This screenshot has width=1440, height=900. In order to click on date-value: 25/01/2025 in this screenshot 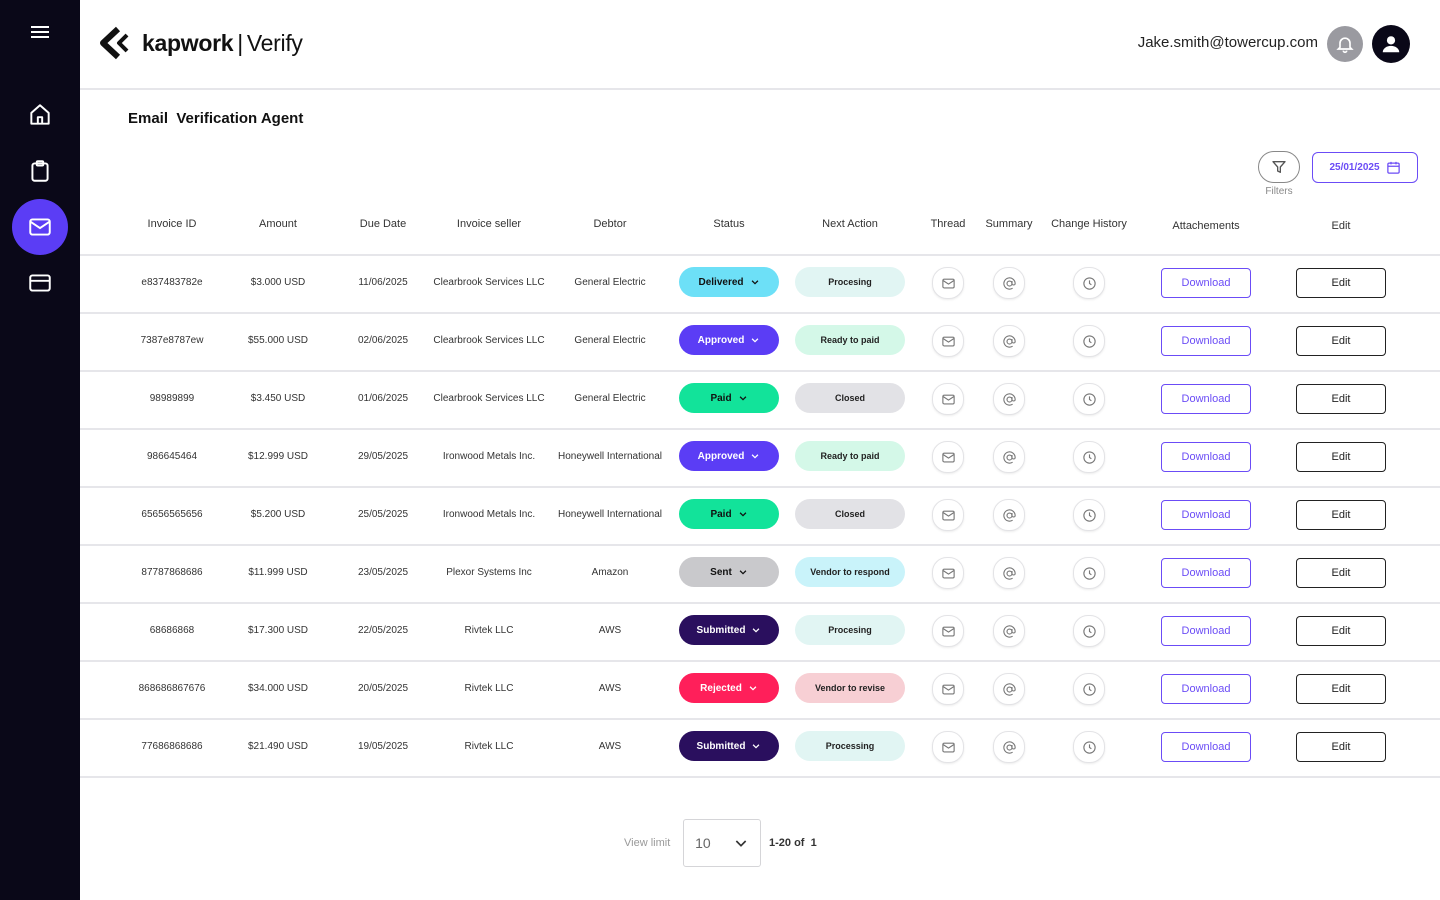, I will do `click(1354, 167)`.